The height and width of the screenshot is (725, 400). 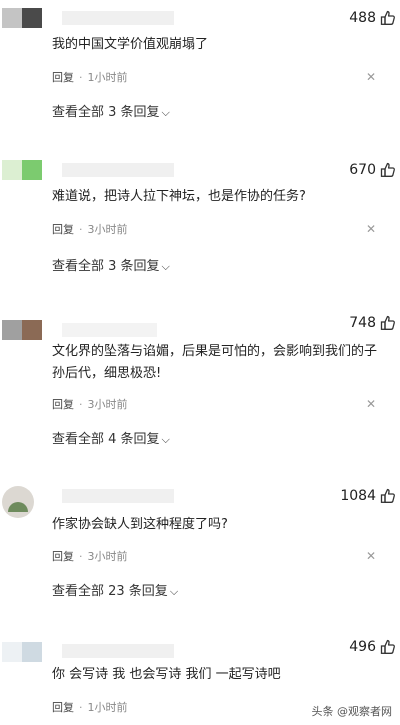 I want to click on view-replies-button: 查看全部 23 条回复 ⌵, so click(x=115, y=589).